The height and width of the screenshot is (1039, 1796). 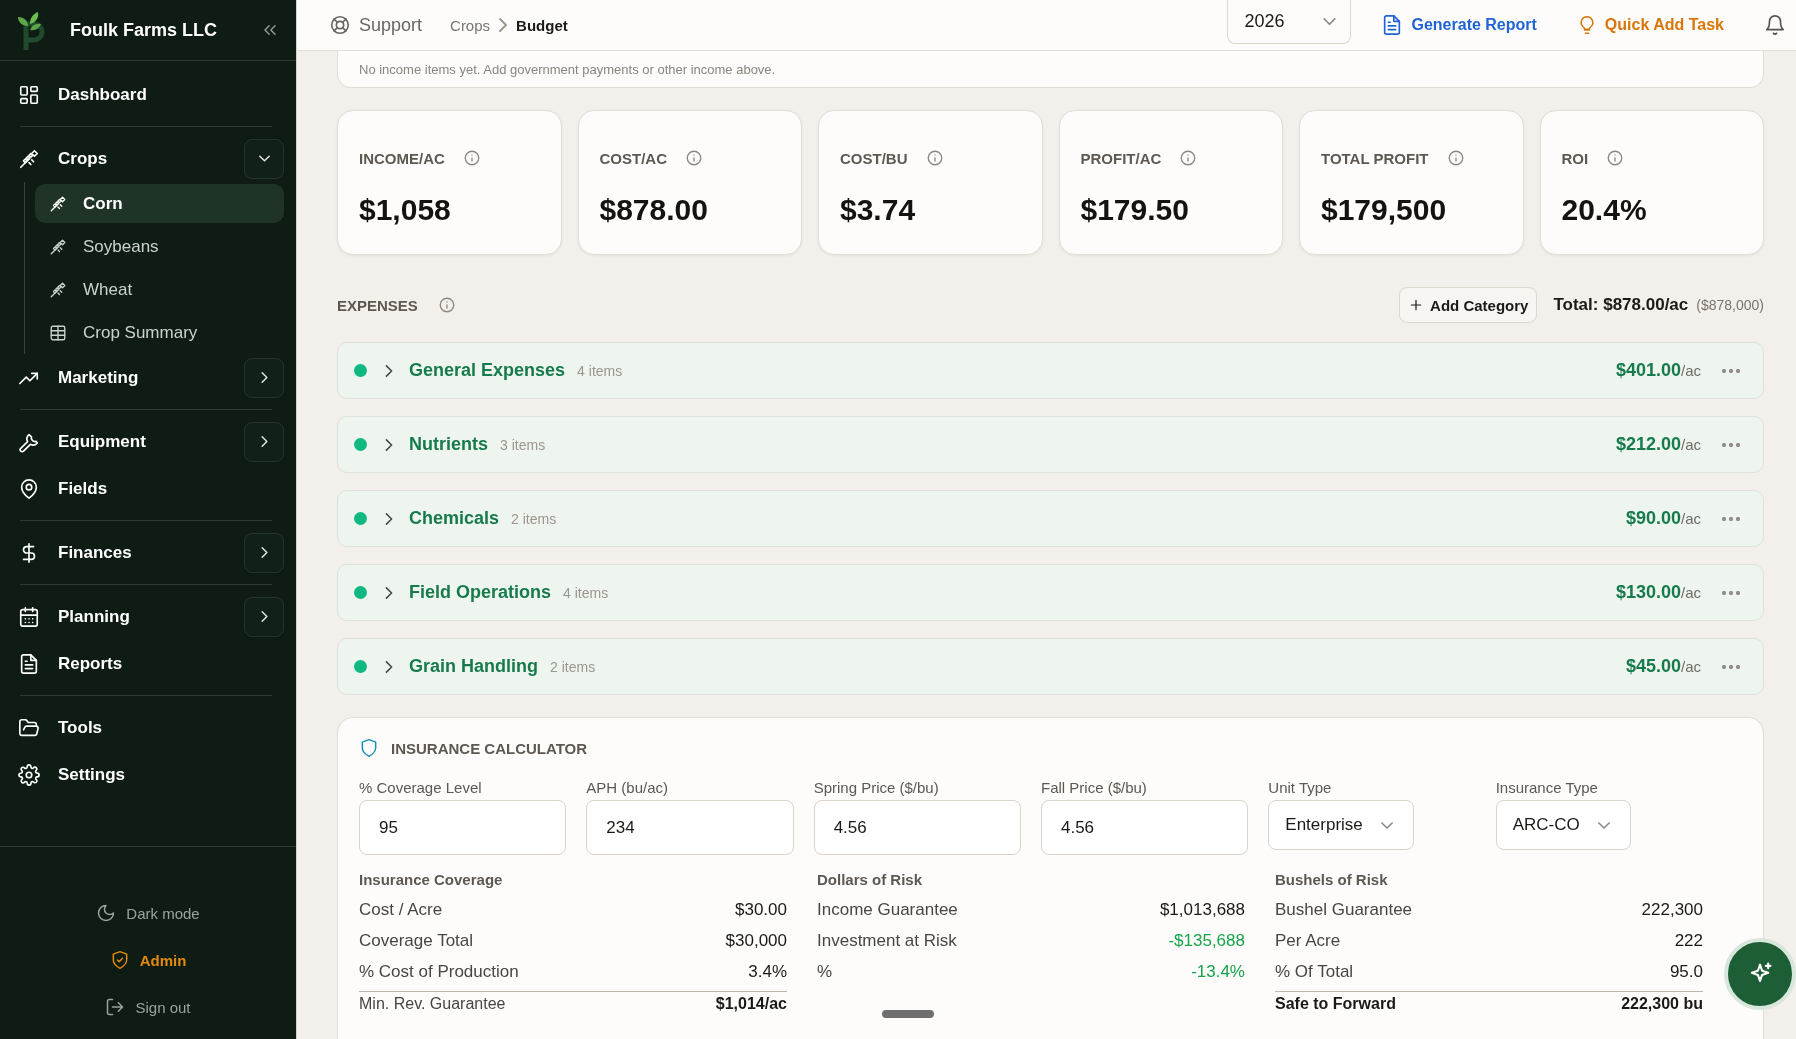 I want to click on nav-item: Tools, so click(x=150, y=727).